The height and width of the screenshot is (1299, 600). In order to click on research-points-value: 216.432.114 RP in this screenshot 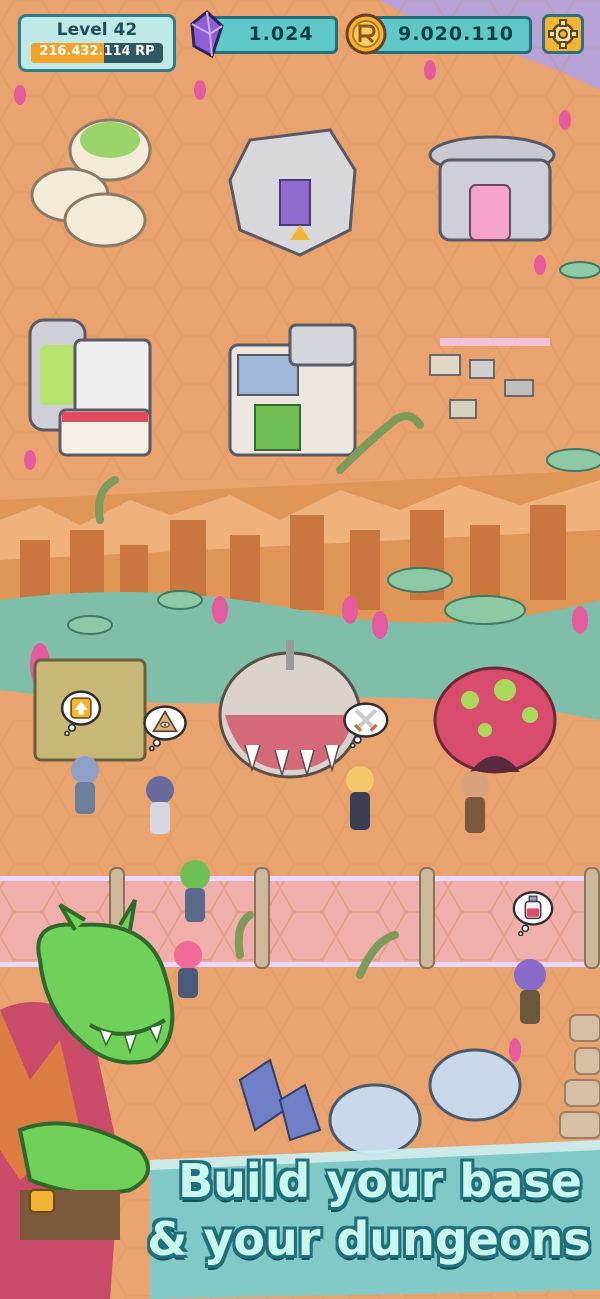, I will do `click(97, 51)`.